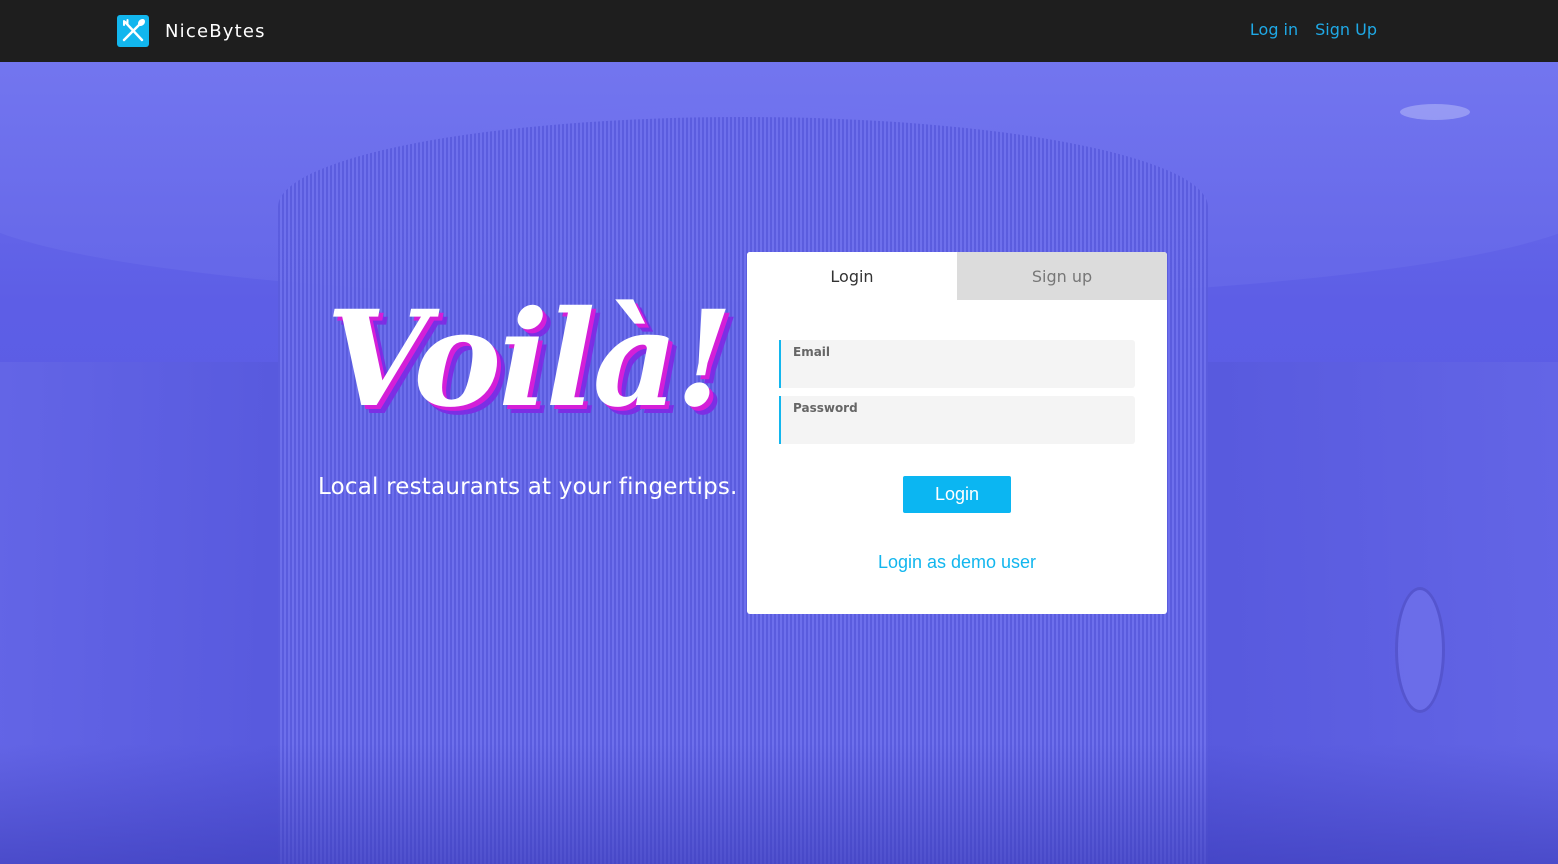 This screenshot has height=864, width=1558. Describe the element at coordinates (133, 31) in the screenshot. I see `fork-knife-icon` at that location.